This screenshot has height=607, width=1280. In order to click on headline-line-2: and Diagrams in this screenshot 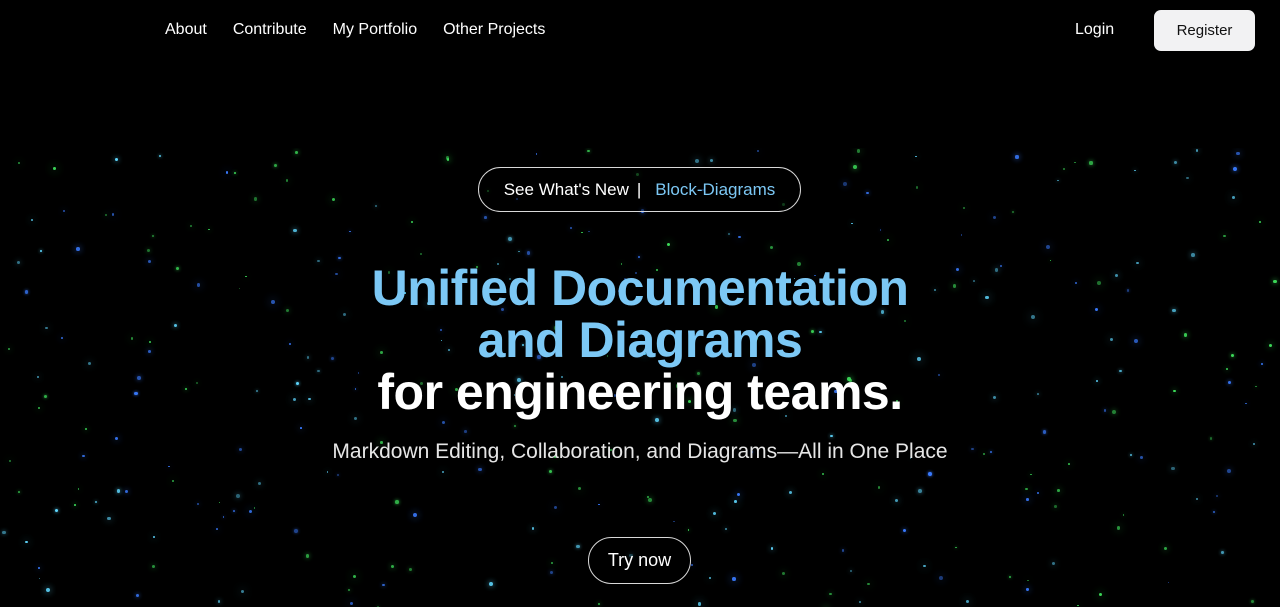, I will do `click(640, 340)`.